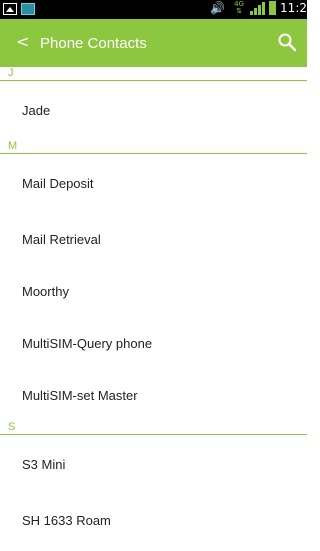  I want to click on section-header: S, so click(153, 428).